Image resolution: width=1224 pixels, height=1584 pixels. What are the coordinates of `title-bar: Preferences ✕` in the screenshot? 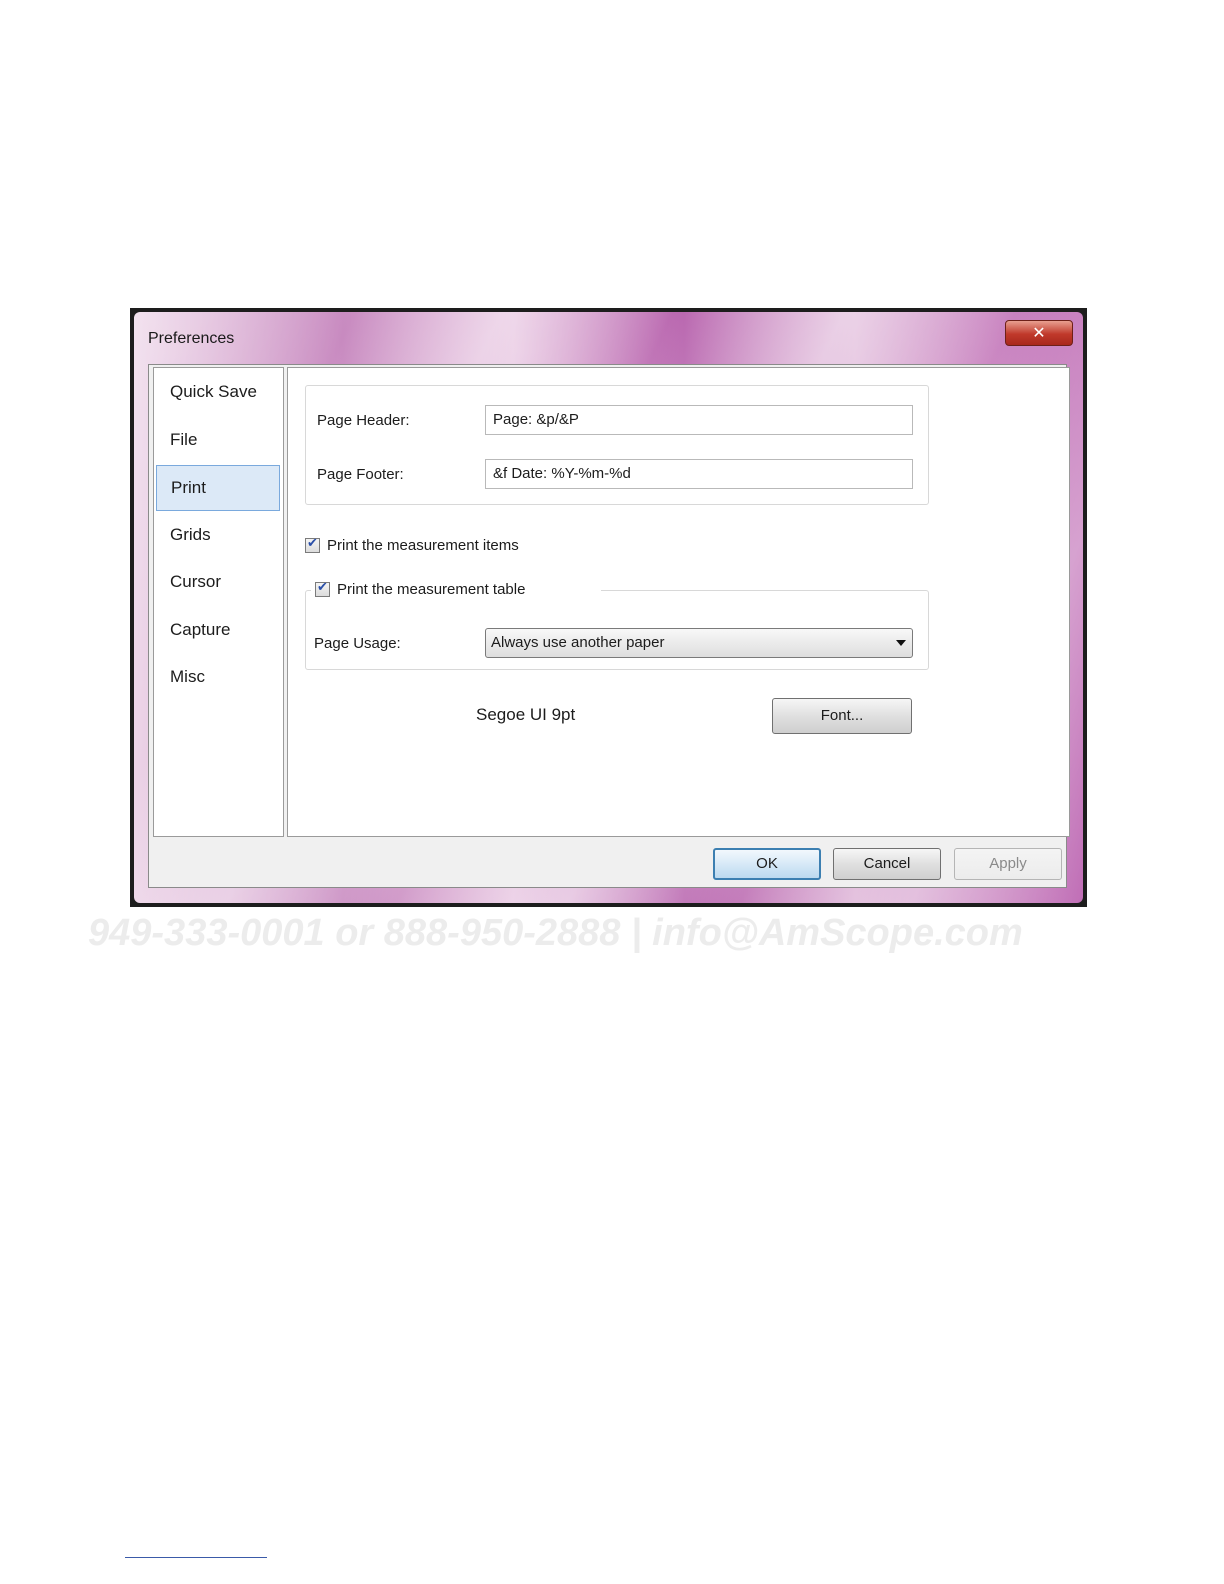 It's located at (608, 338).